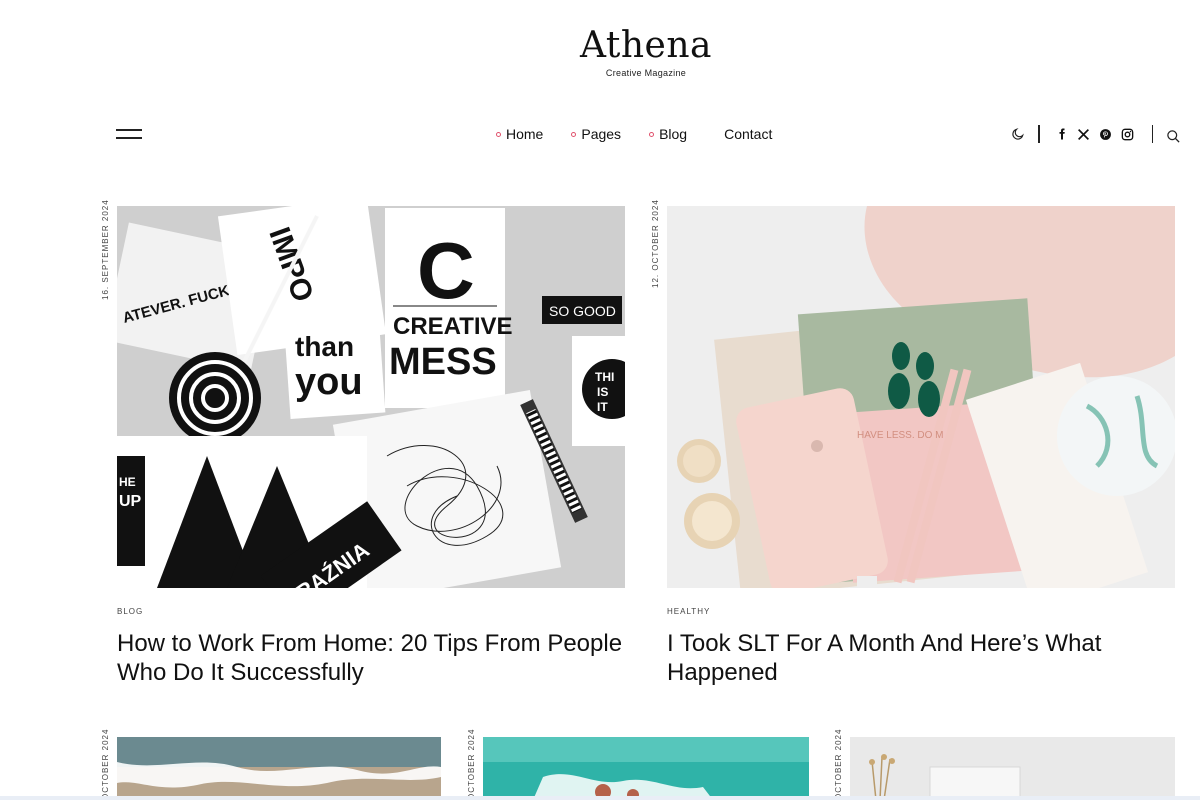 The height and width of the screenshot is (800, 1200). I want to click on svg-text: IT, so click(602, 407).